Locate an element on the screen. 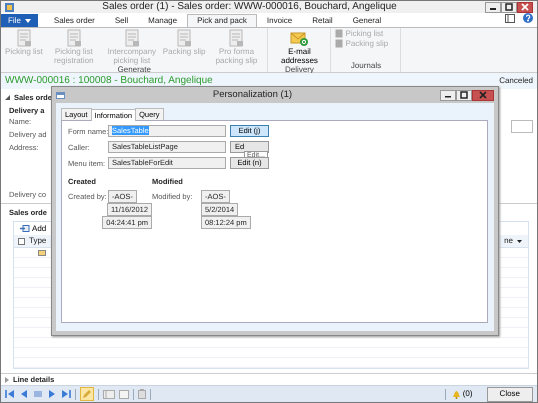 Image resolution: width=538 pixels, height=403 pixels. bell-icon is located at coordinates (456, 394).